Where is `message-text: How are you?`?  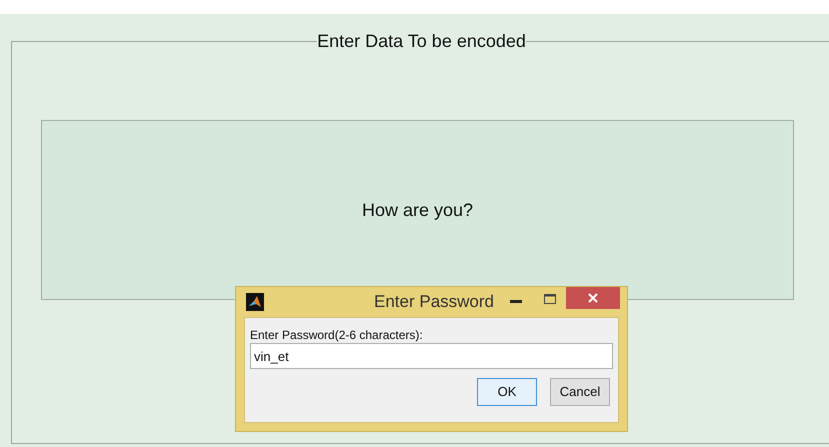 message-text: How are you? is located at coordinates (418, 210).